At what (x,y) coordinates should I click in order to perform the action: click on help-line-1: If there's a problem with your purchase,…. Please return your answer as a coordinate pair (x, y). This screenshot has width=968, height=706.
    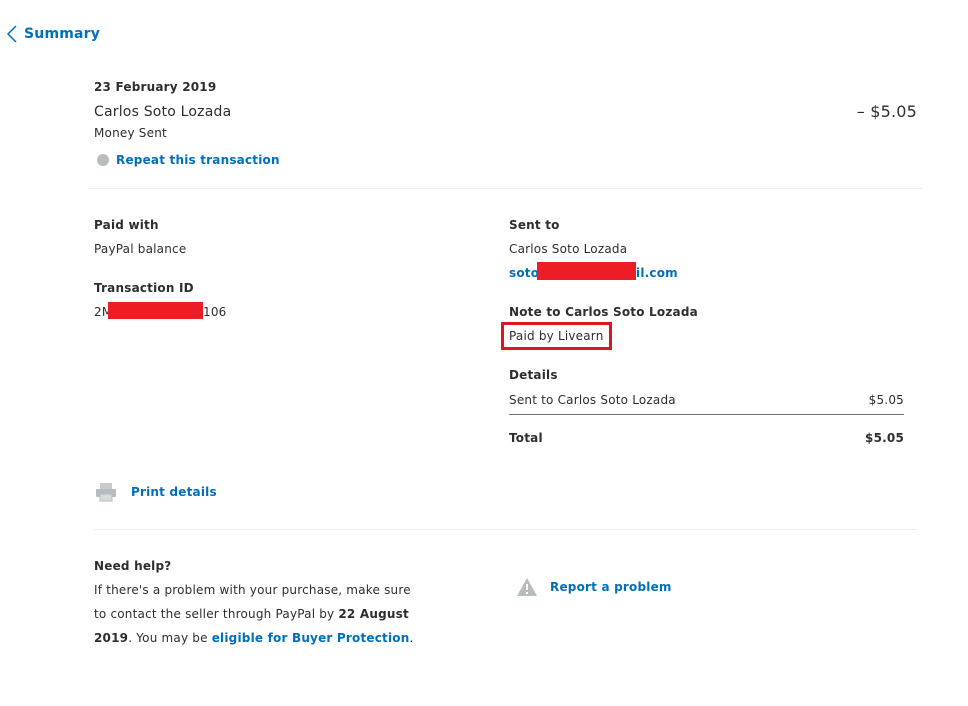
    Looking at the image, I should click on (252, 590).